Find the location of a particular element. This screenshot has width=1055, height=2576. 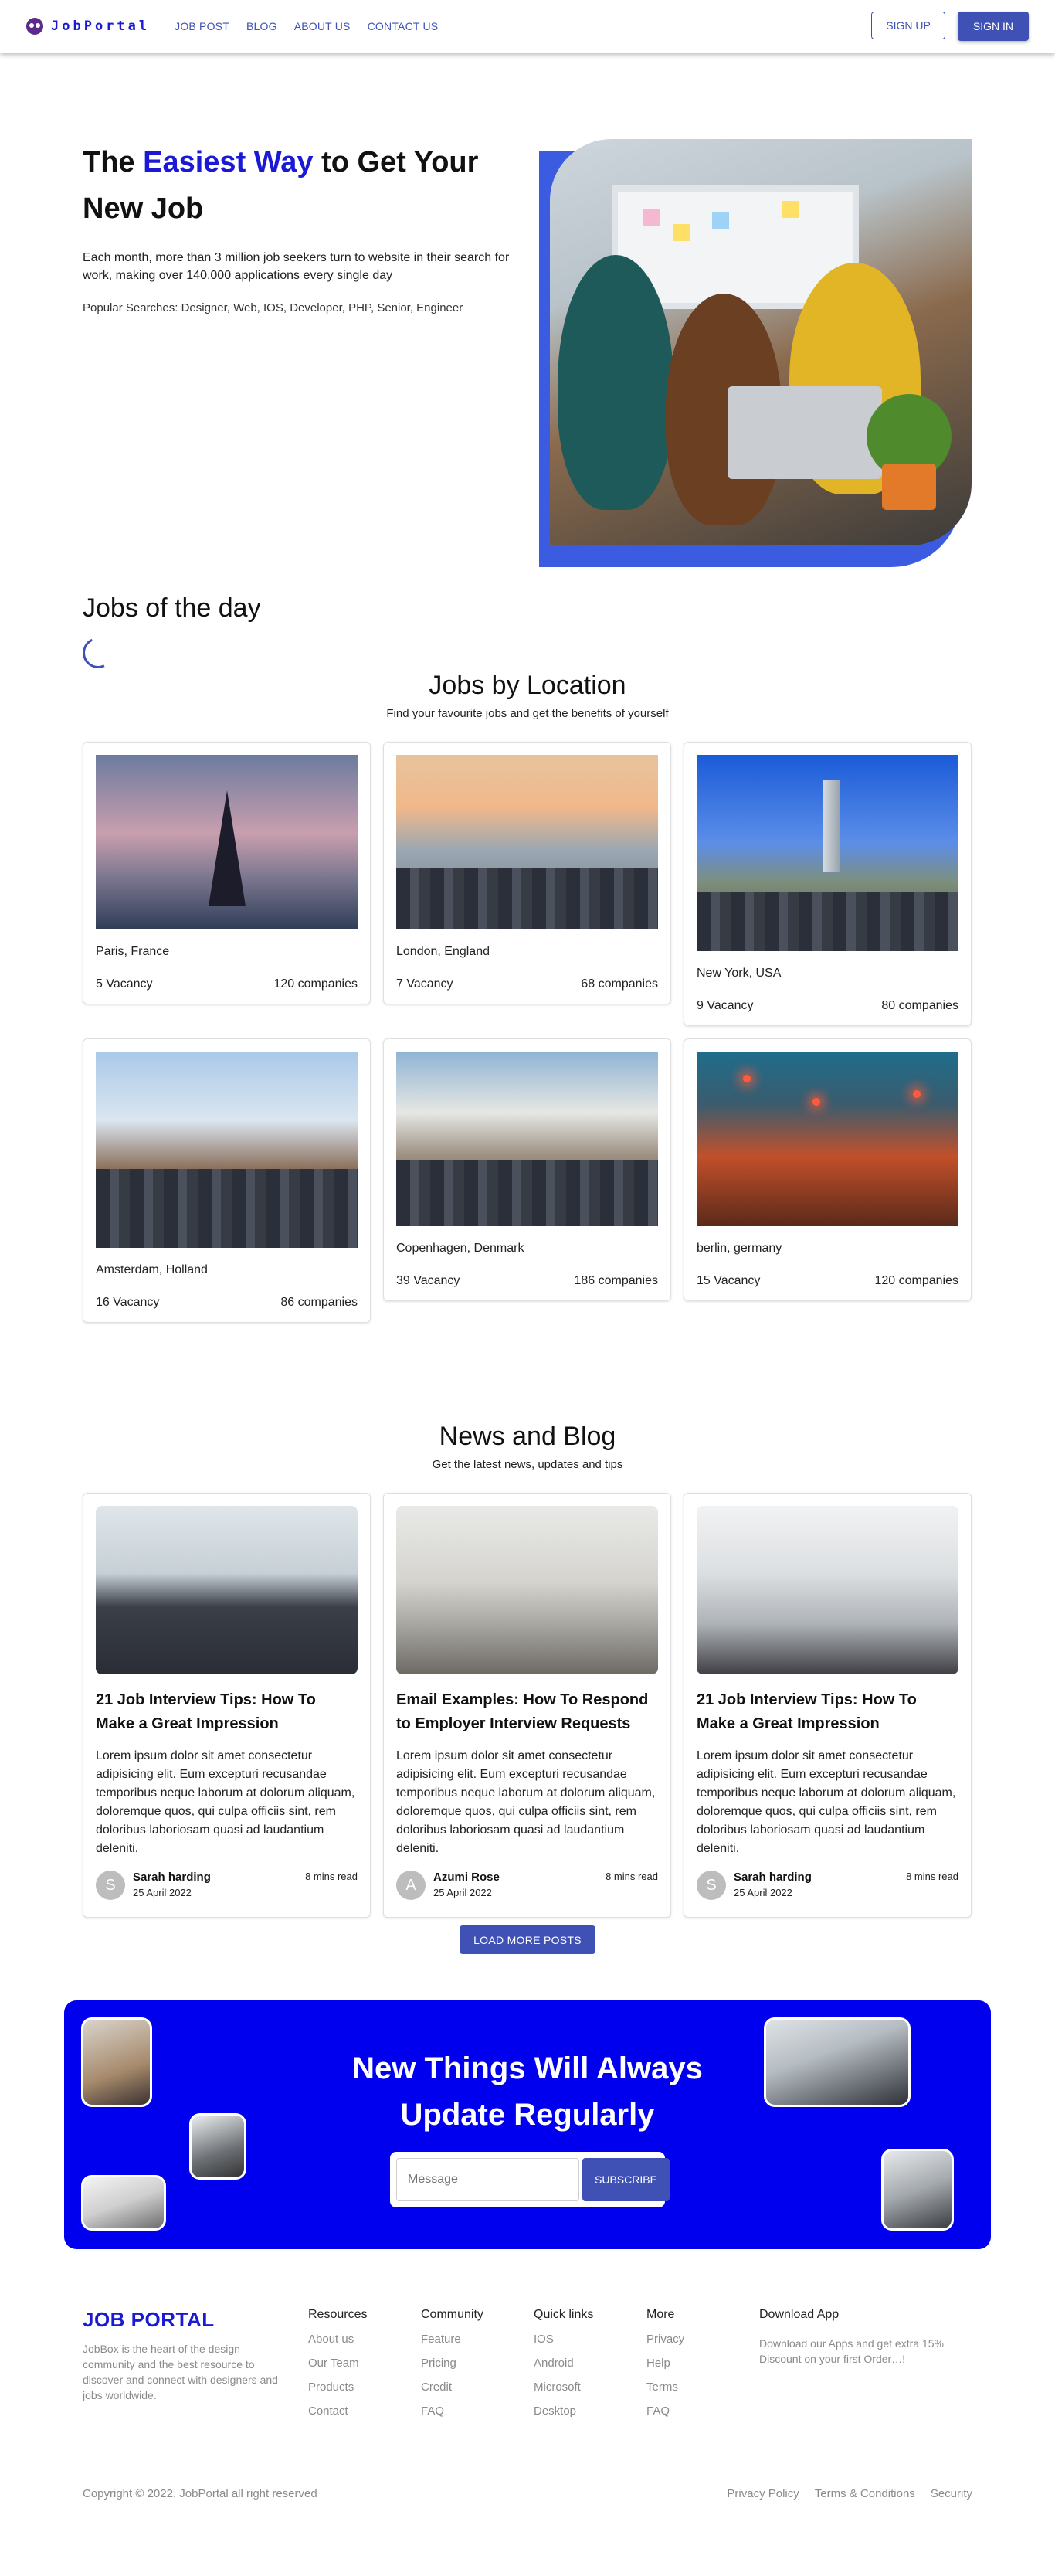

footer-column-title: More is located at coordinates (660, 2314).